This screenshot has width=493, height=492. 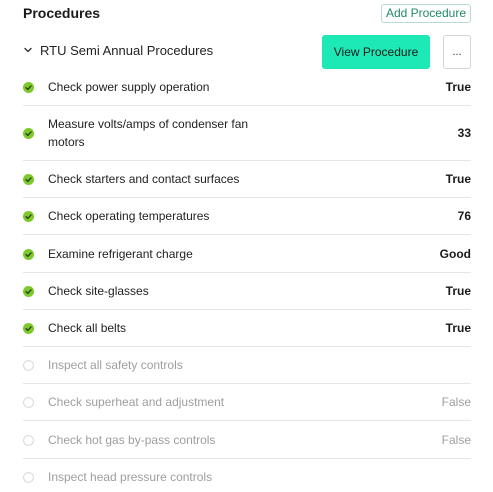 What do you see at coordinates (247, 328) in the screenshot?
I see `list-item: Check all belts True` at bounding box center [247, 328].